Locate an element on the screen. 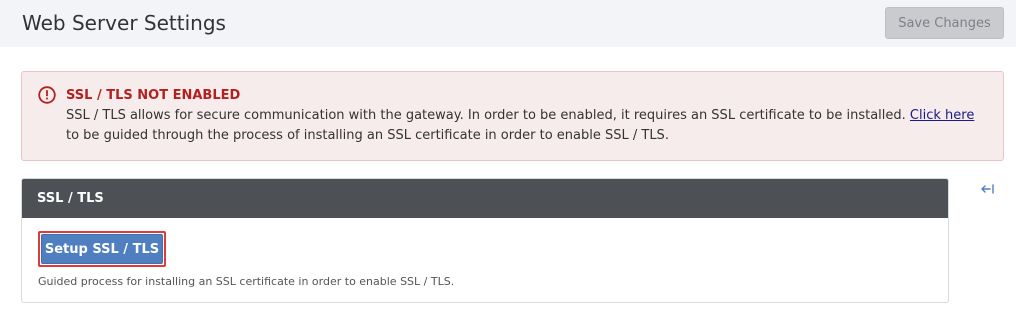  setup-ssl-tls-button: Setup SSL / TLS is located at coordinates (102, 249).